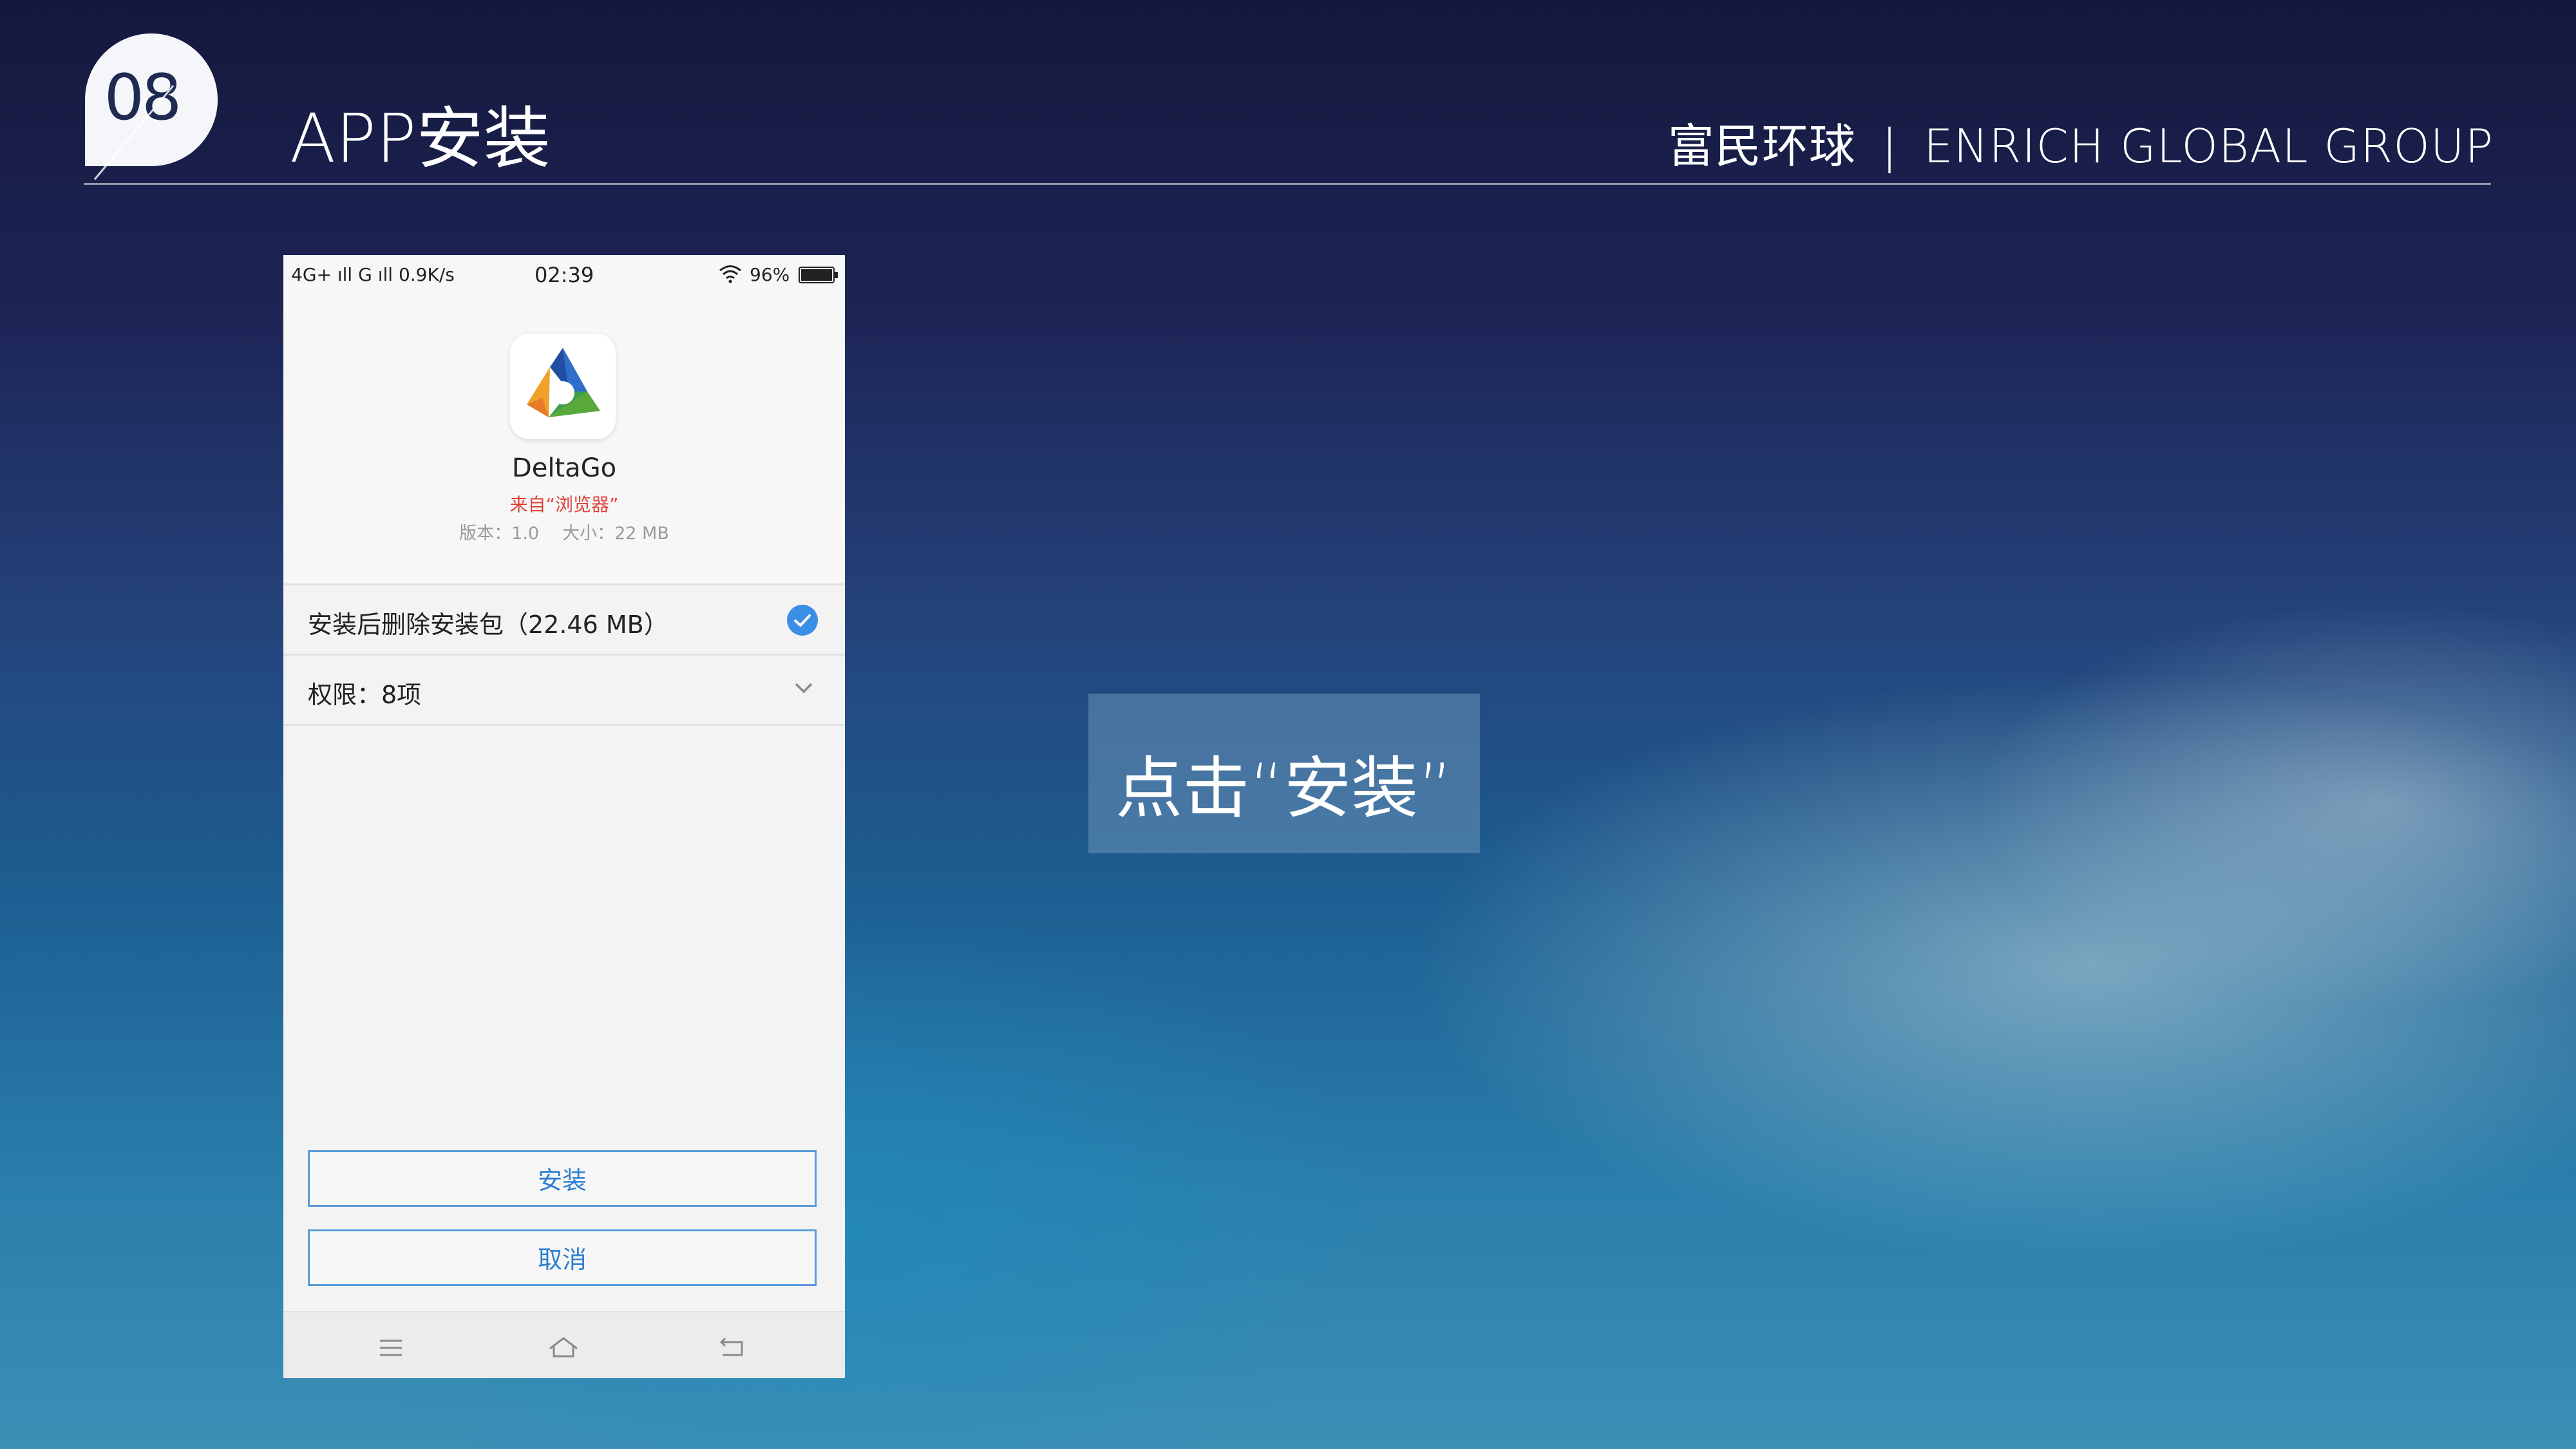 The width and height of the screenshot is (2576, 1449). What do you see at coordinates (365, 695) in the screenshot?
I see `permissions-label: 权限：8项` at bounding box center [365, 695].